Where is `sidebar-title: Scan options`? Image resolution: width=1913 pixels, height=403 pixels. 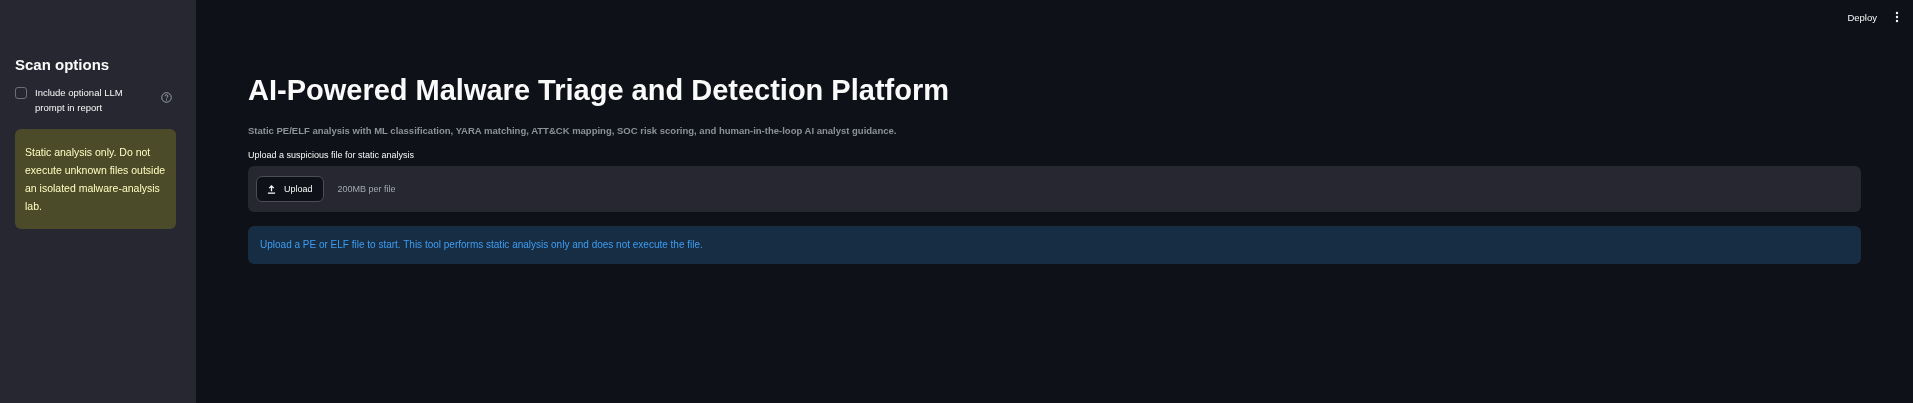
sidebar-title: Scan options is located at coordinates (63, 64).